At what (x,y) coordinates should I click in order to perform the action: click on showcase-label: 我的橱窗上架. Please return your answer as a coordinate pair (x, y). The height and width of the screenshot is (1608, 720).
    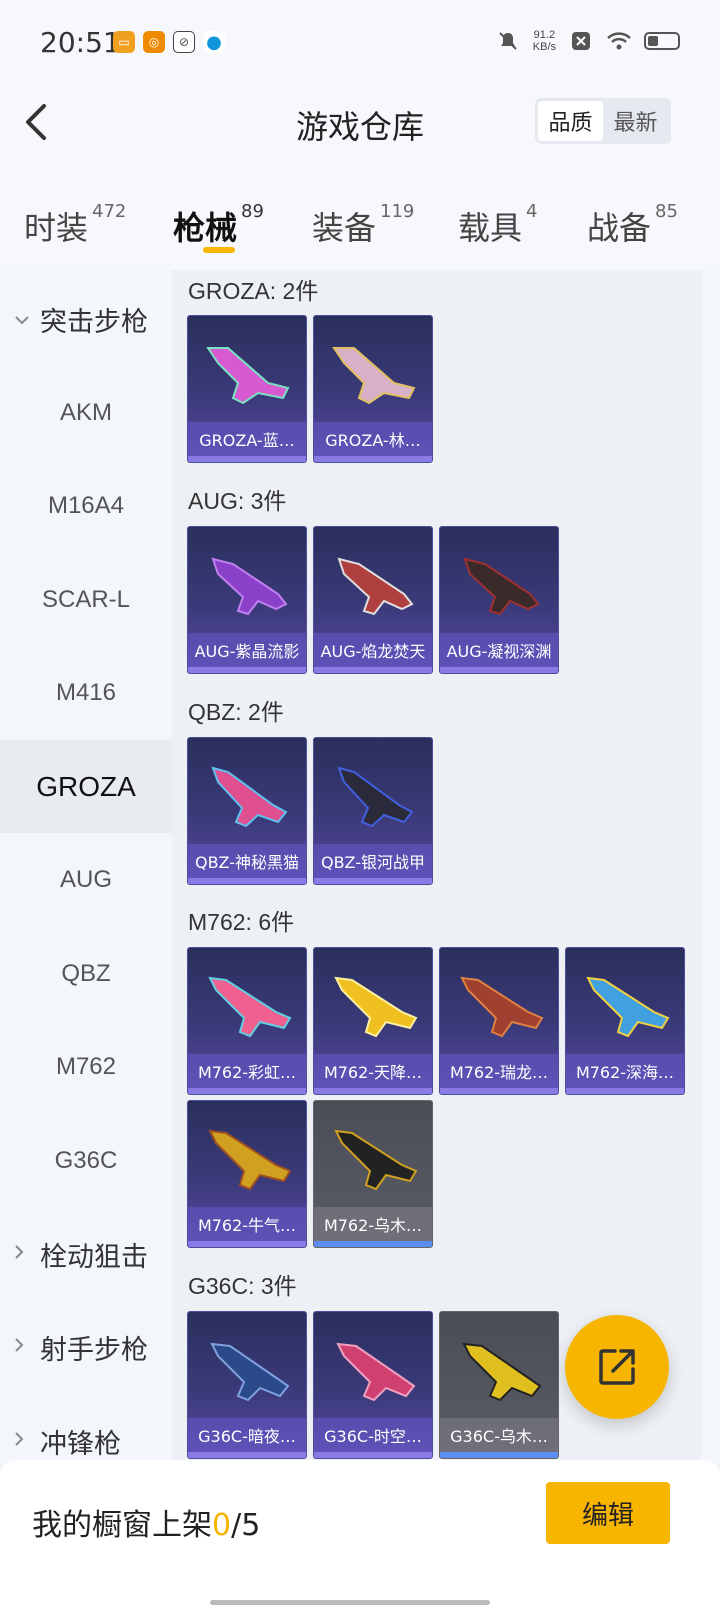
    Looking at the image, I should click on (122, 1525).